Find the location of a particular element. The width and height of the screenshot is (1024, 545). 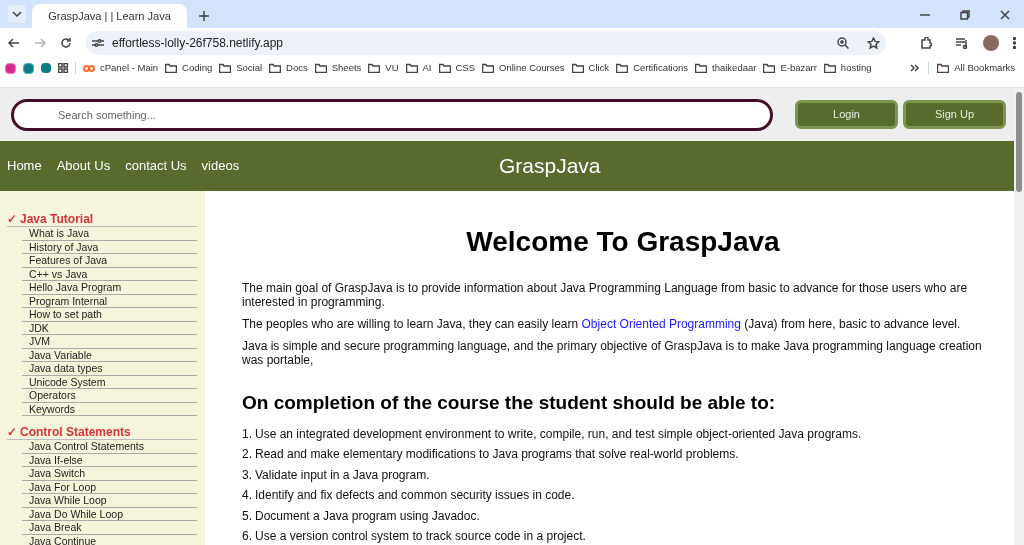

sidebar-link: Keywords is located at coordinates (49, 408).